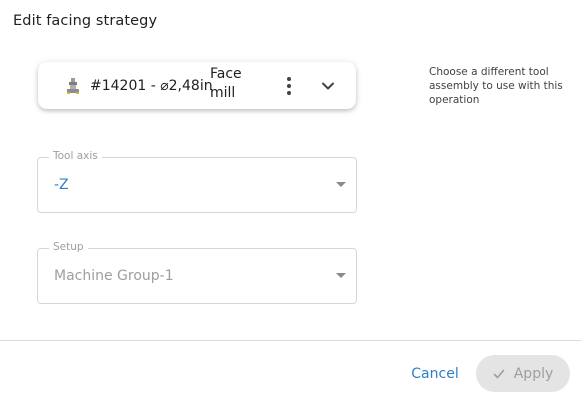  I want to click on tool-selector-card: #14201 - ⌀2,48in Face mill, so click(197, 85).